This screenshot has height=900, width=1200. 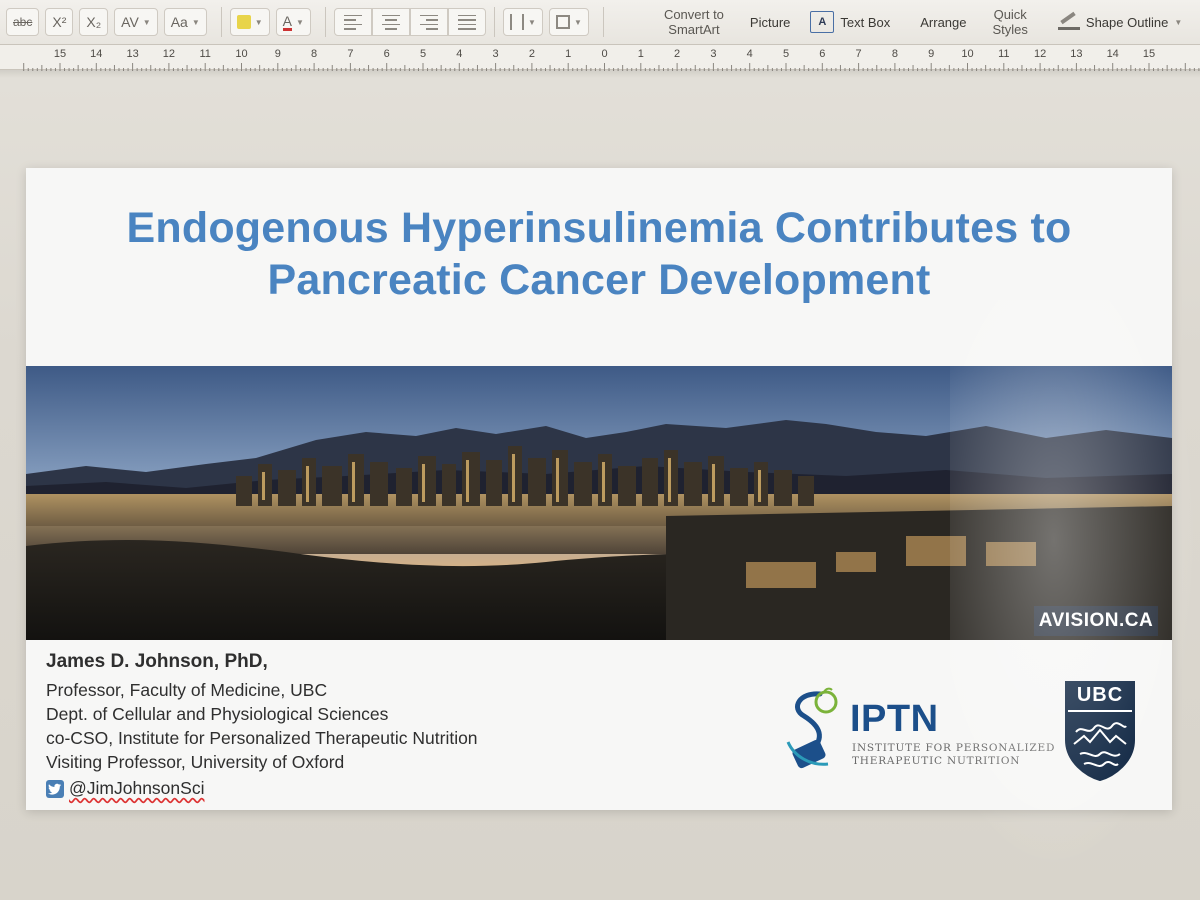 What do you see at coordinates (55, 788) in the screenshot?
I see `twitter-icon` at bounding box center [55, 788].